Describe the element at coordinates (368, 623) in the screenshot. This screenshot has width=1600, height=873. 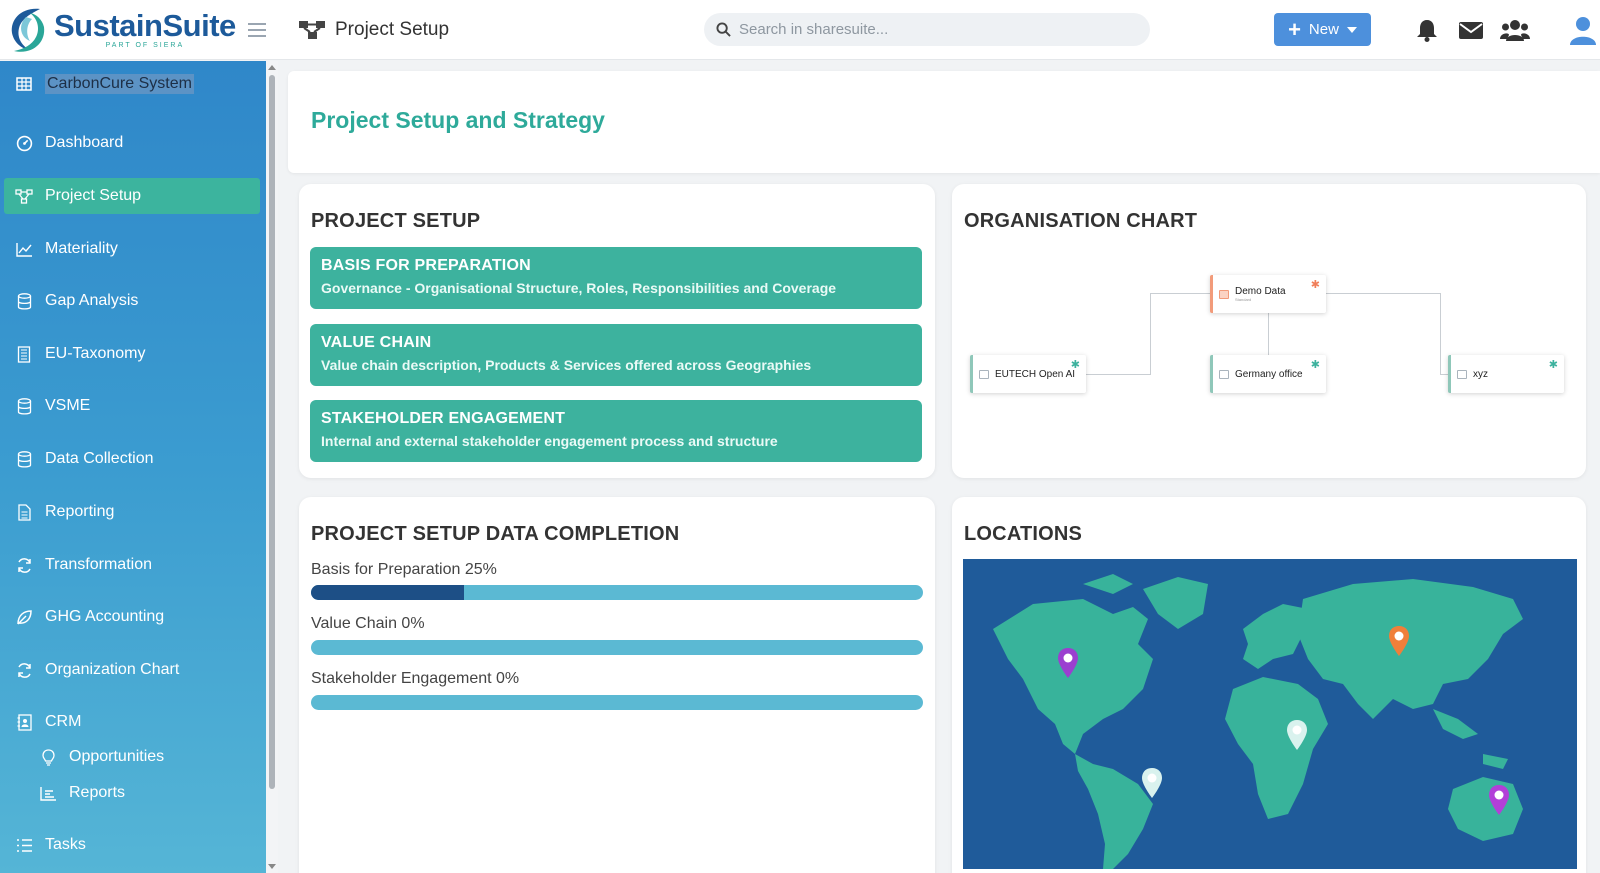
I see `progress-label: Value Chain 0%` at that location.